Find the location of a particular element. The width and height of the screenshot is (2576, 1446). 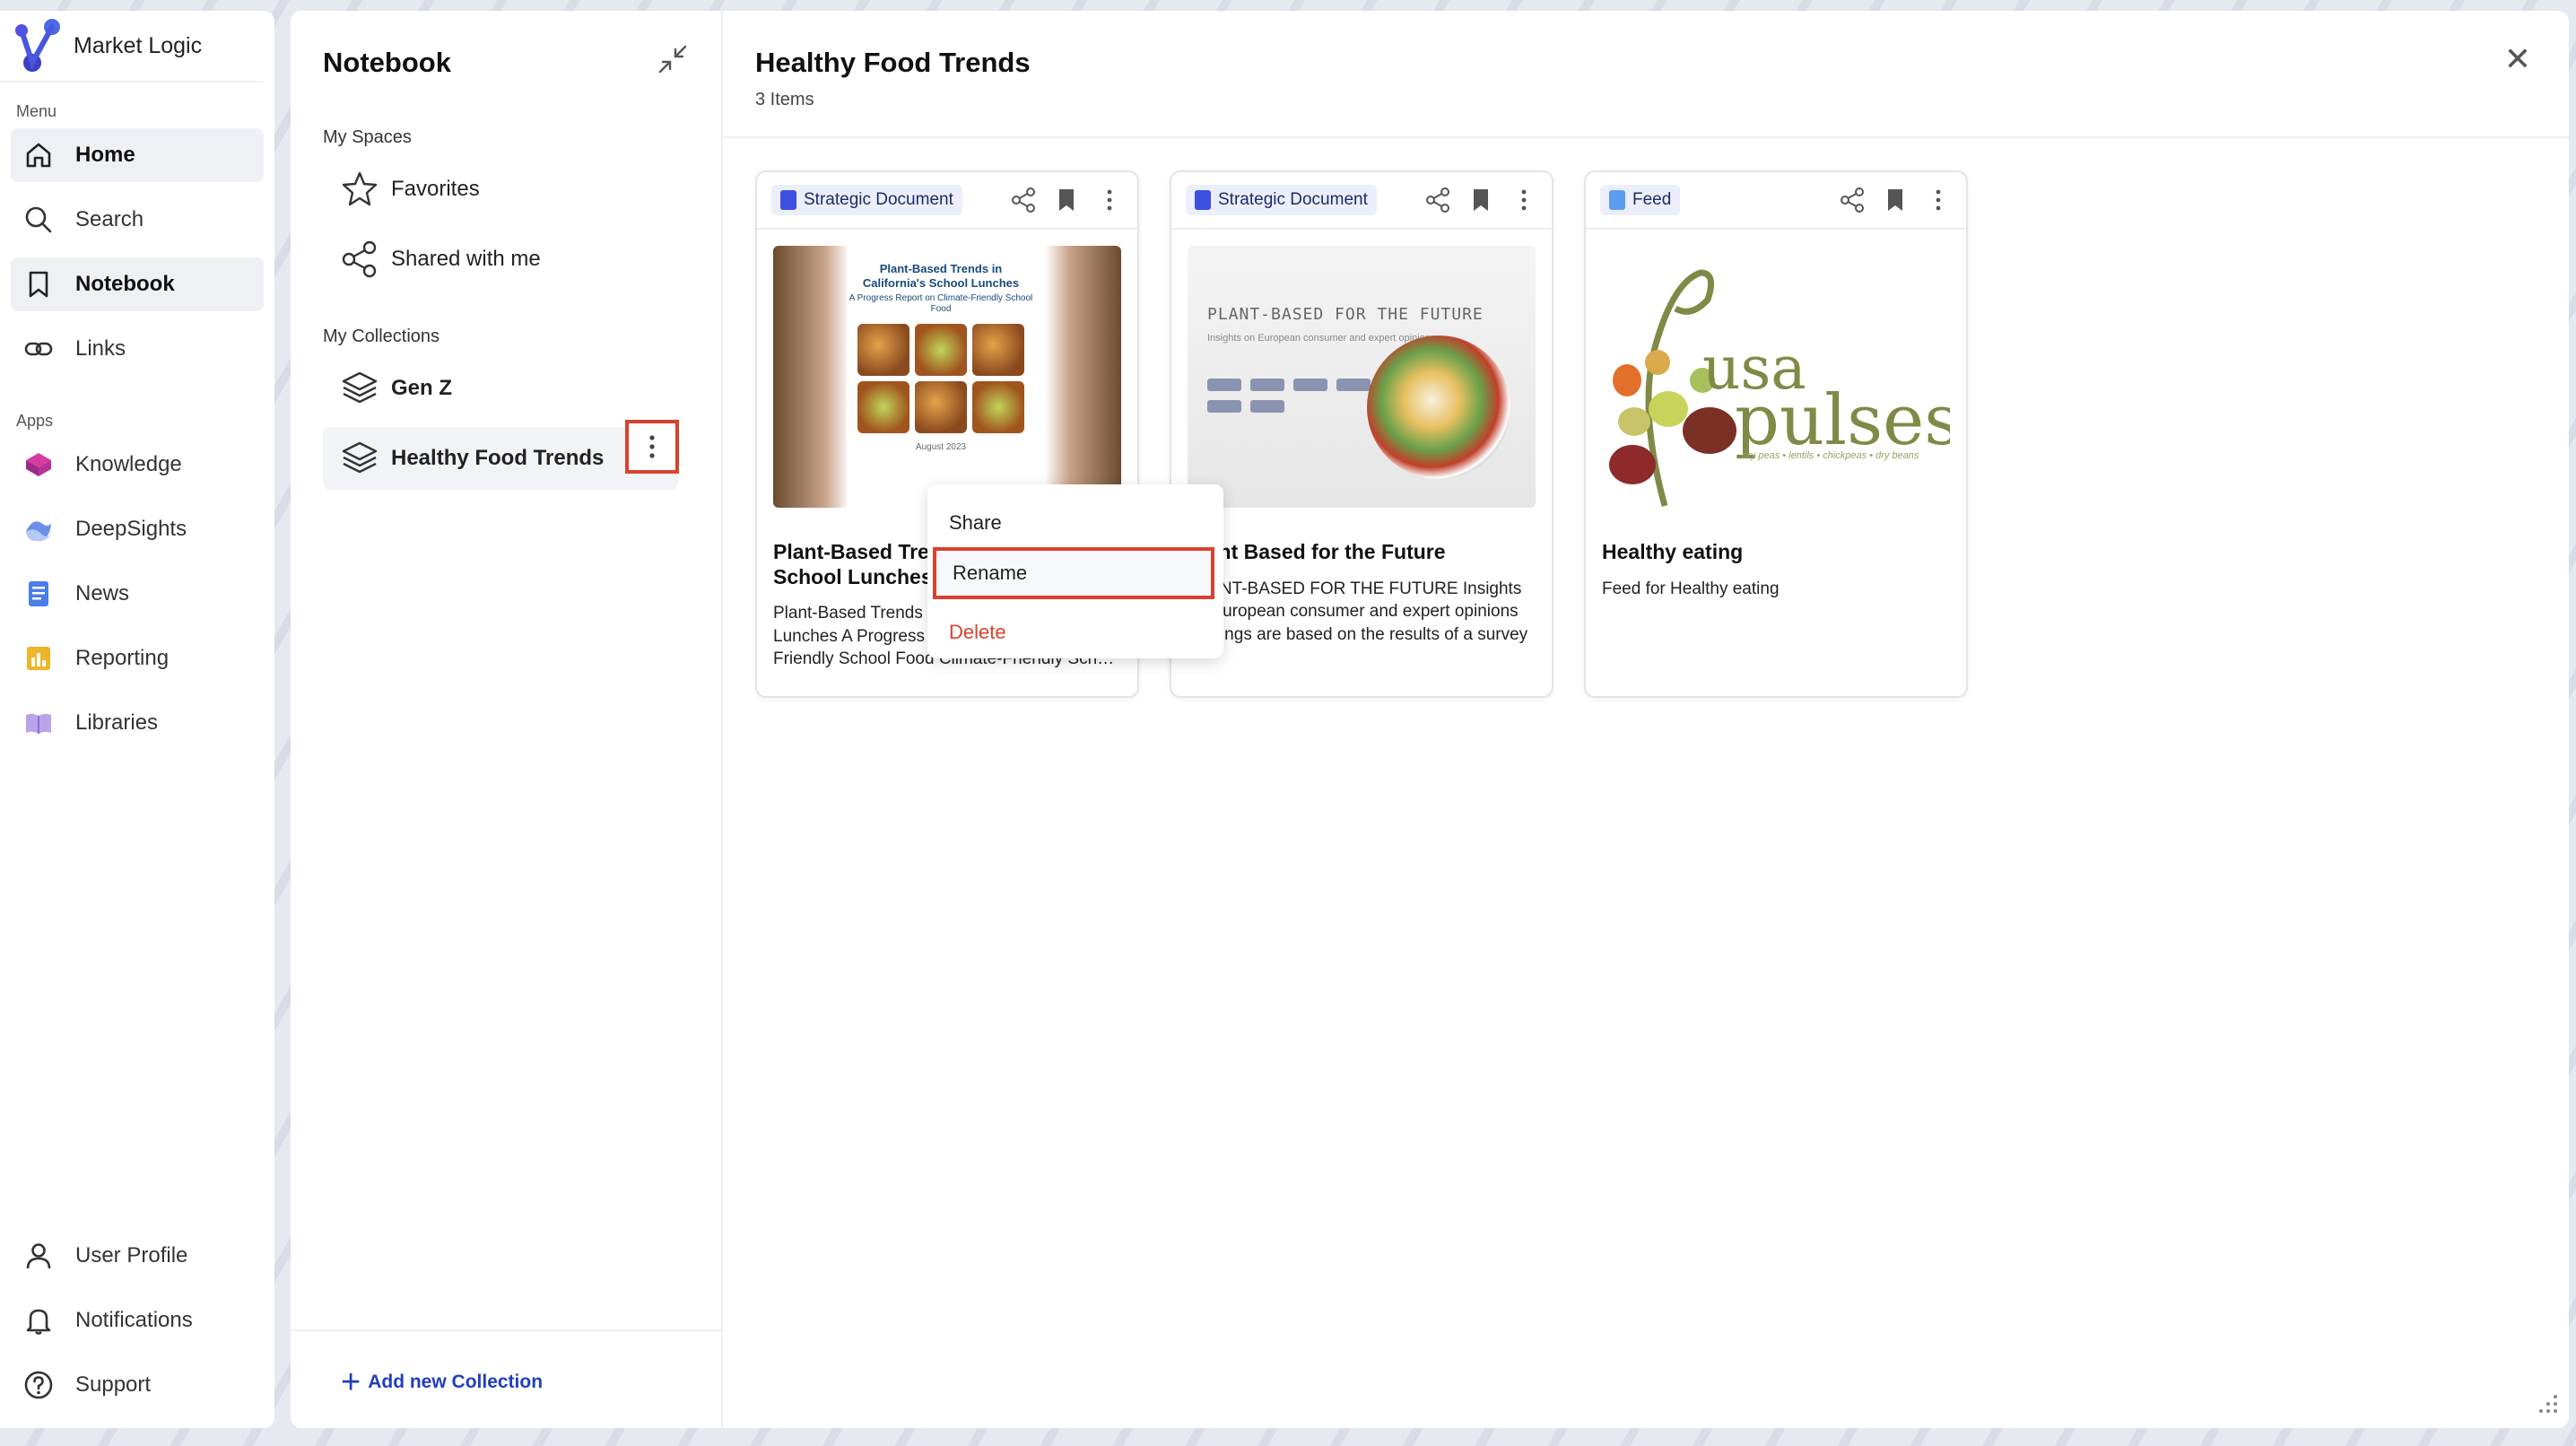

nav-item-deepsights: DeepSights is located at coordinates (137, 529).